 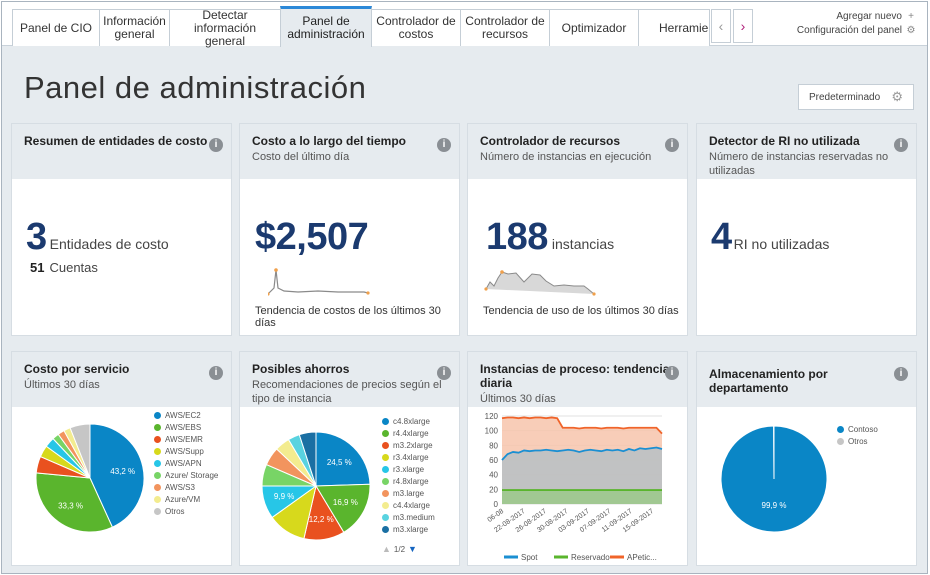 I want to click on legend-label: AWS/APN, so click(x=183, y=463).